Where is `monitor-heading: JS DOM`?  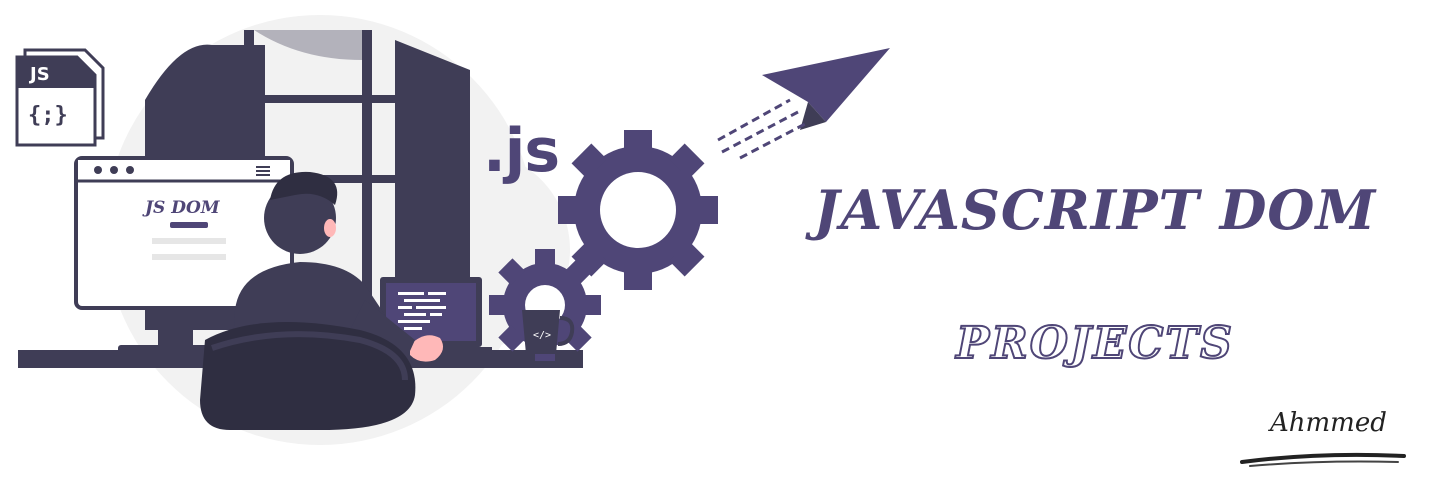 monitor-heading: JS DOM is located at coordinates (181, 208).